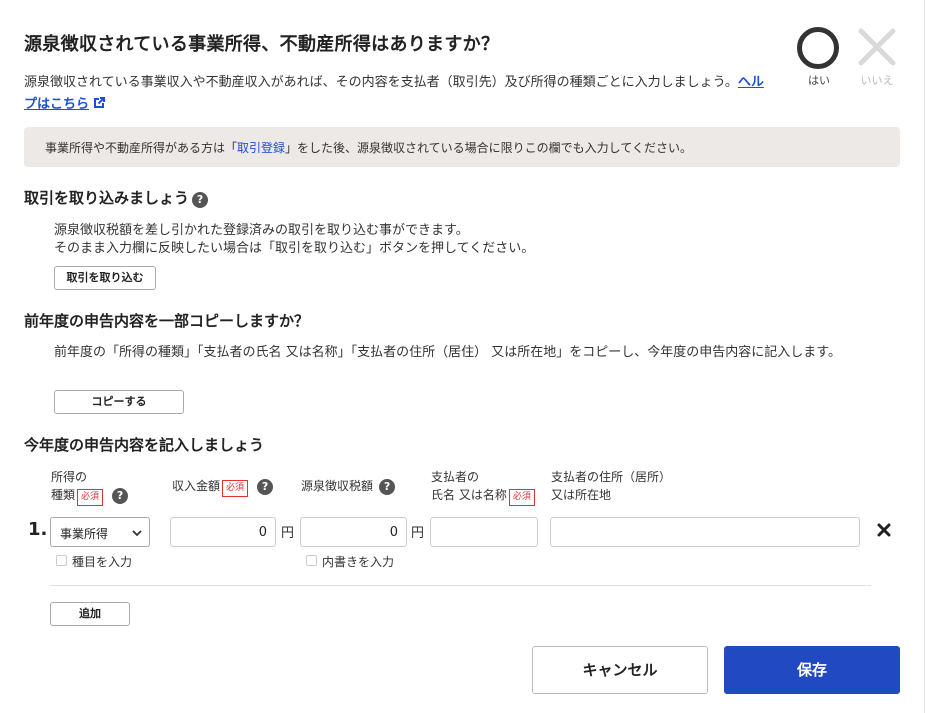  I want to click on col-withholding-label: 源泉徴収税額?, so click(348, 486).